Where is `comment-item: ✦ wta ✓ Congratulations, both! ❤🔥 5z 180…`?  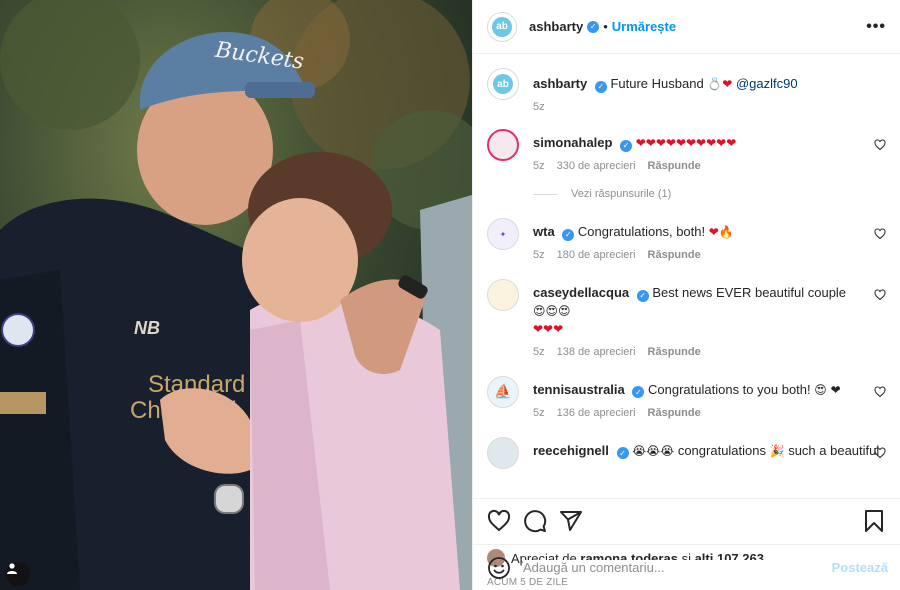 comment-item: ✦ wta ✓ Congratulations, both! ❤🔥 5z 180… is located at coordinates (686, 239).